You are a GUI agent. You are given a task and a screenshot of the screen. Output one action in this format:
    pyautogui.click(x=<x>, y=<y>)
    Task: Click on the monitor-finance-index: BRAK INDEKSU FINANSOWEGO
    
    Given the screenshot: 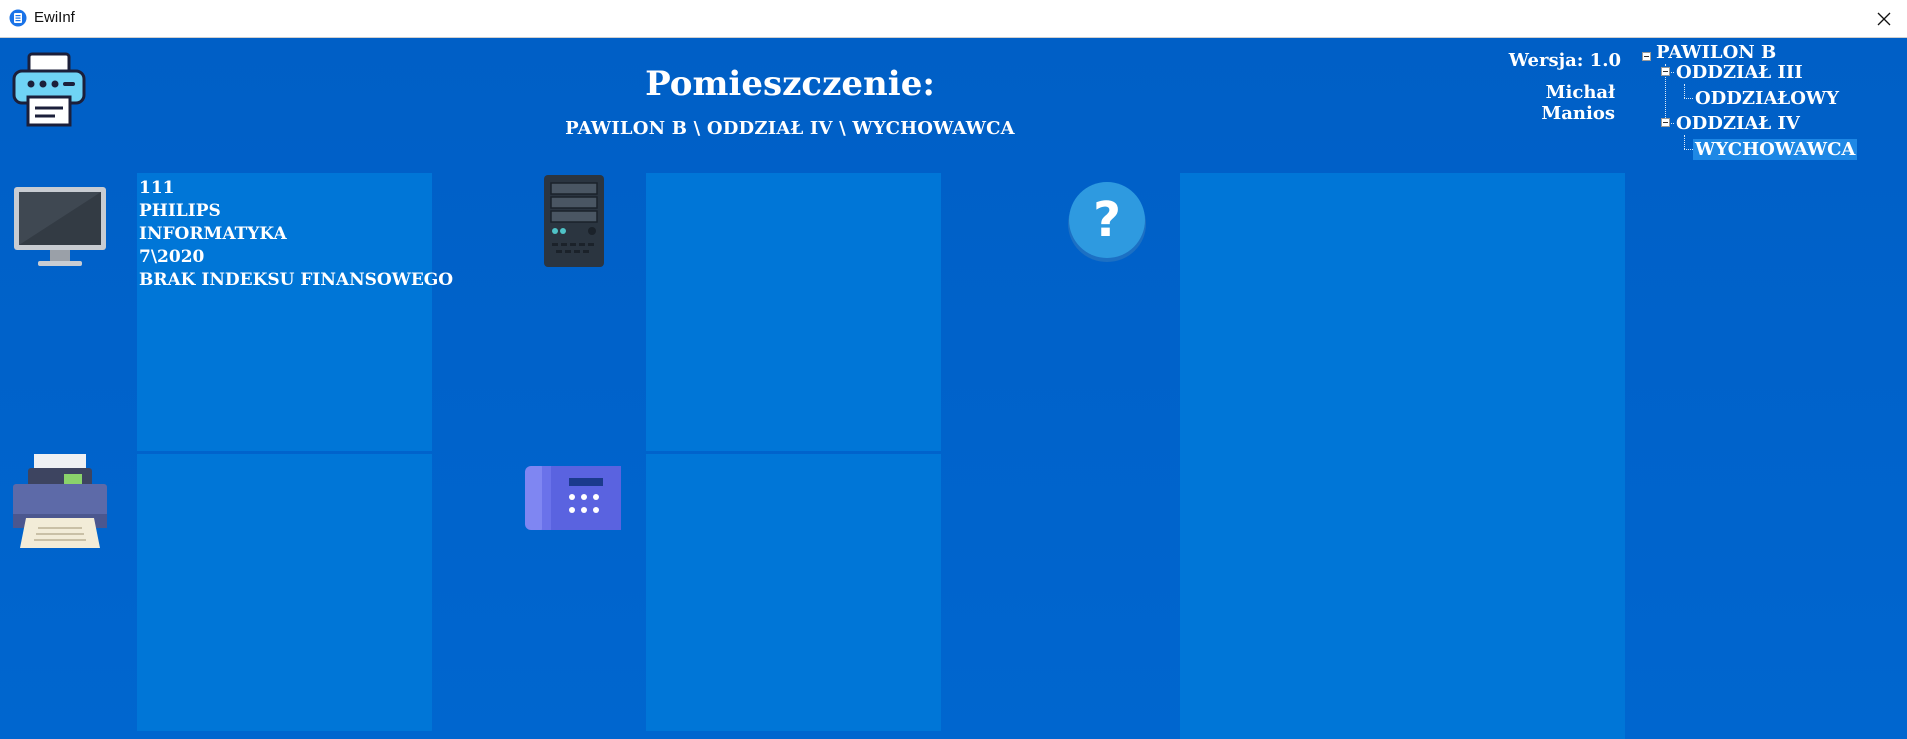 What is the action you would take?
    pyautogui.click(x=296, y=280)
    